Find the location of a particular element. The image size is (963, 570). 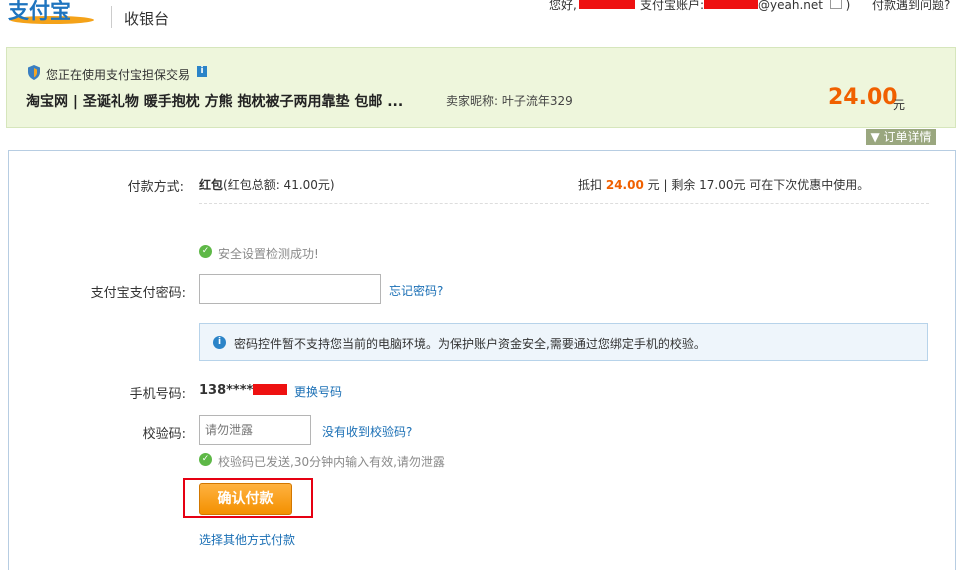

order-detail-toggle: ▼ 订单详情 is located at coordinates (901, 137).